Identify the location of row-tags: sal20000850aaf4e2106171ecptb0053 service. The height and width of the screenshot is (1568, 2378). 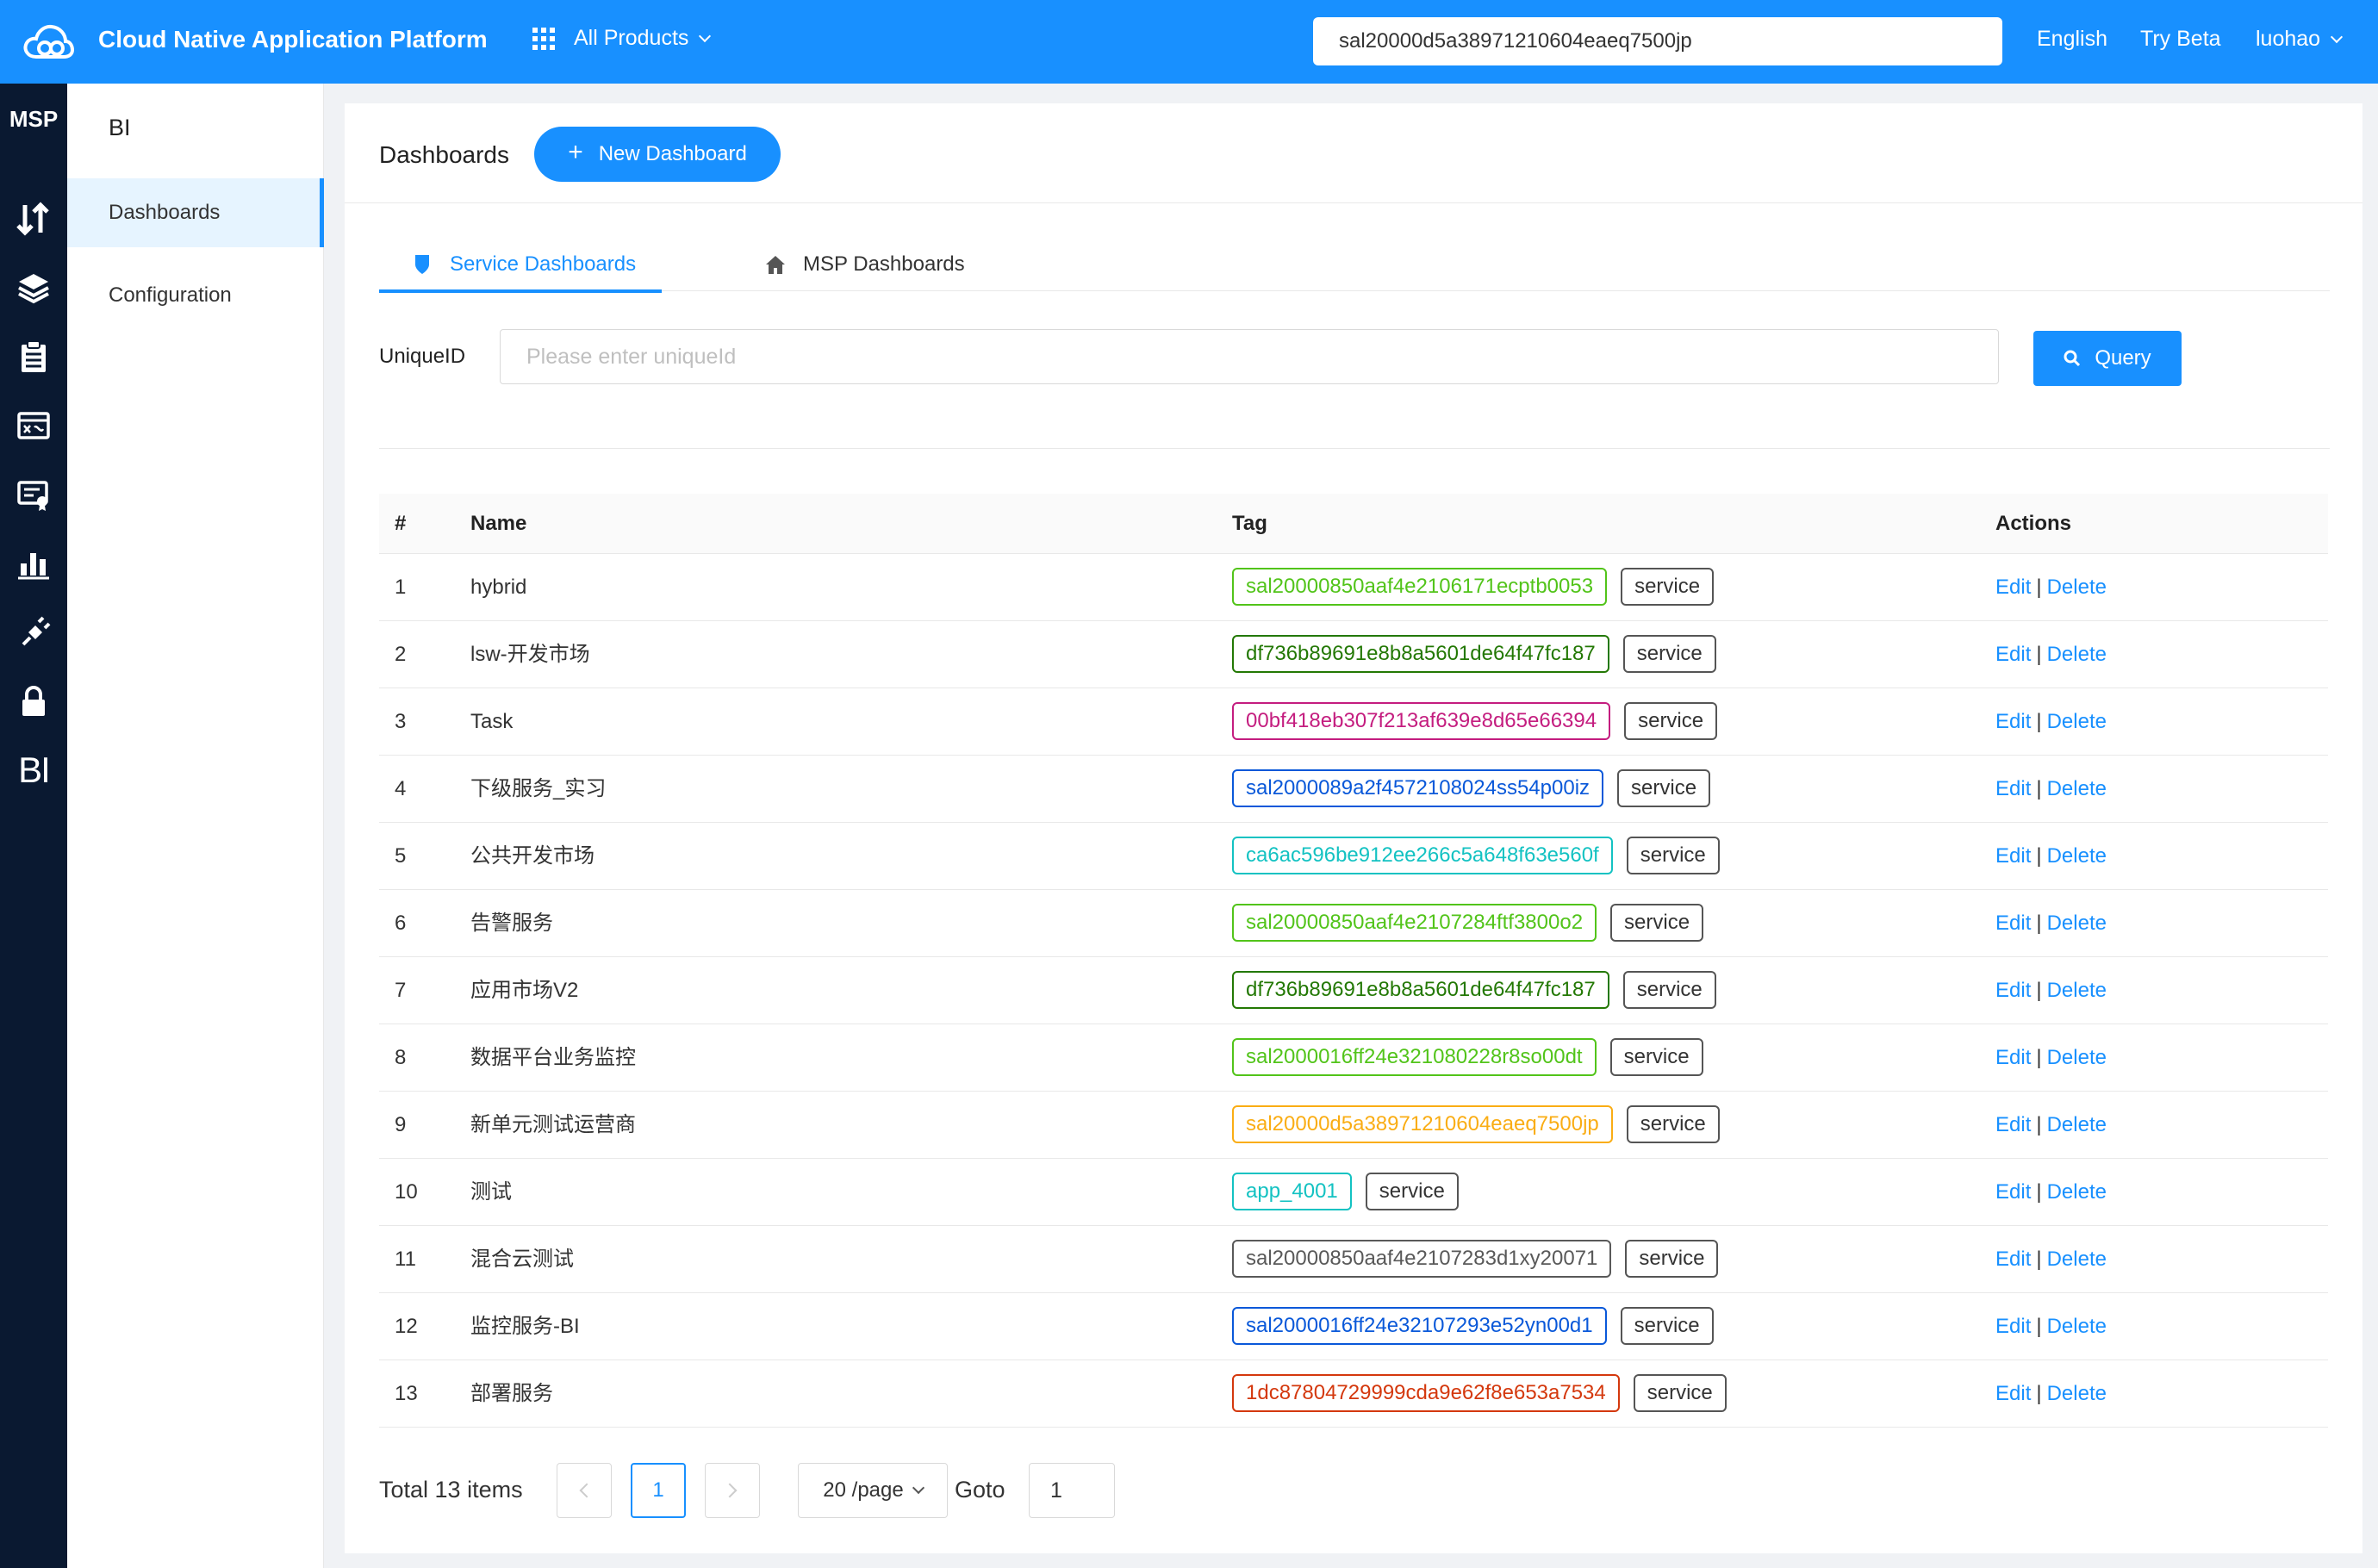
(1480, 587).